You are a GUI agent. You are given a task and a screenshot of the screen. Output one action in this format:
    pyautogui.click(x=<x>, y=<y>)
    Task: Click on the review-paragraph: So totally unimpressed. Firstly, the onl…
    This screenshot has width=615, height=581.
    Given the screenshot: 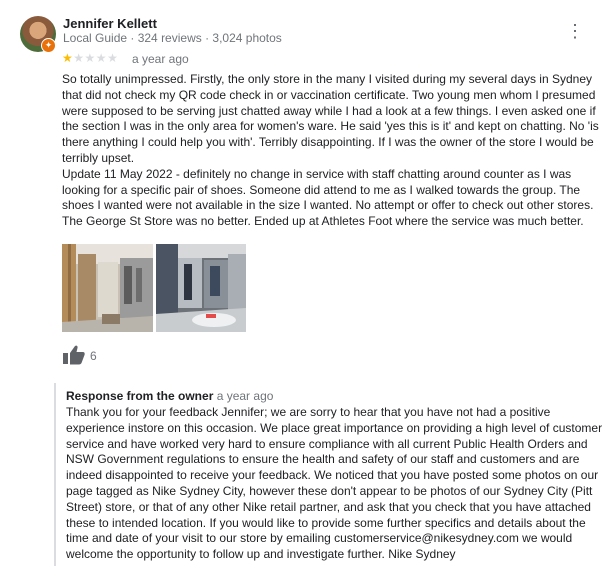 What is the action you would take?
    pyautogui.click(x=330, y=118)
    